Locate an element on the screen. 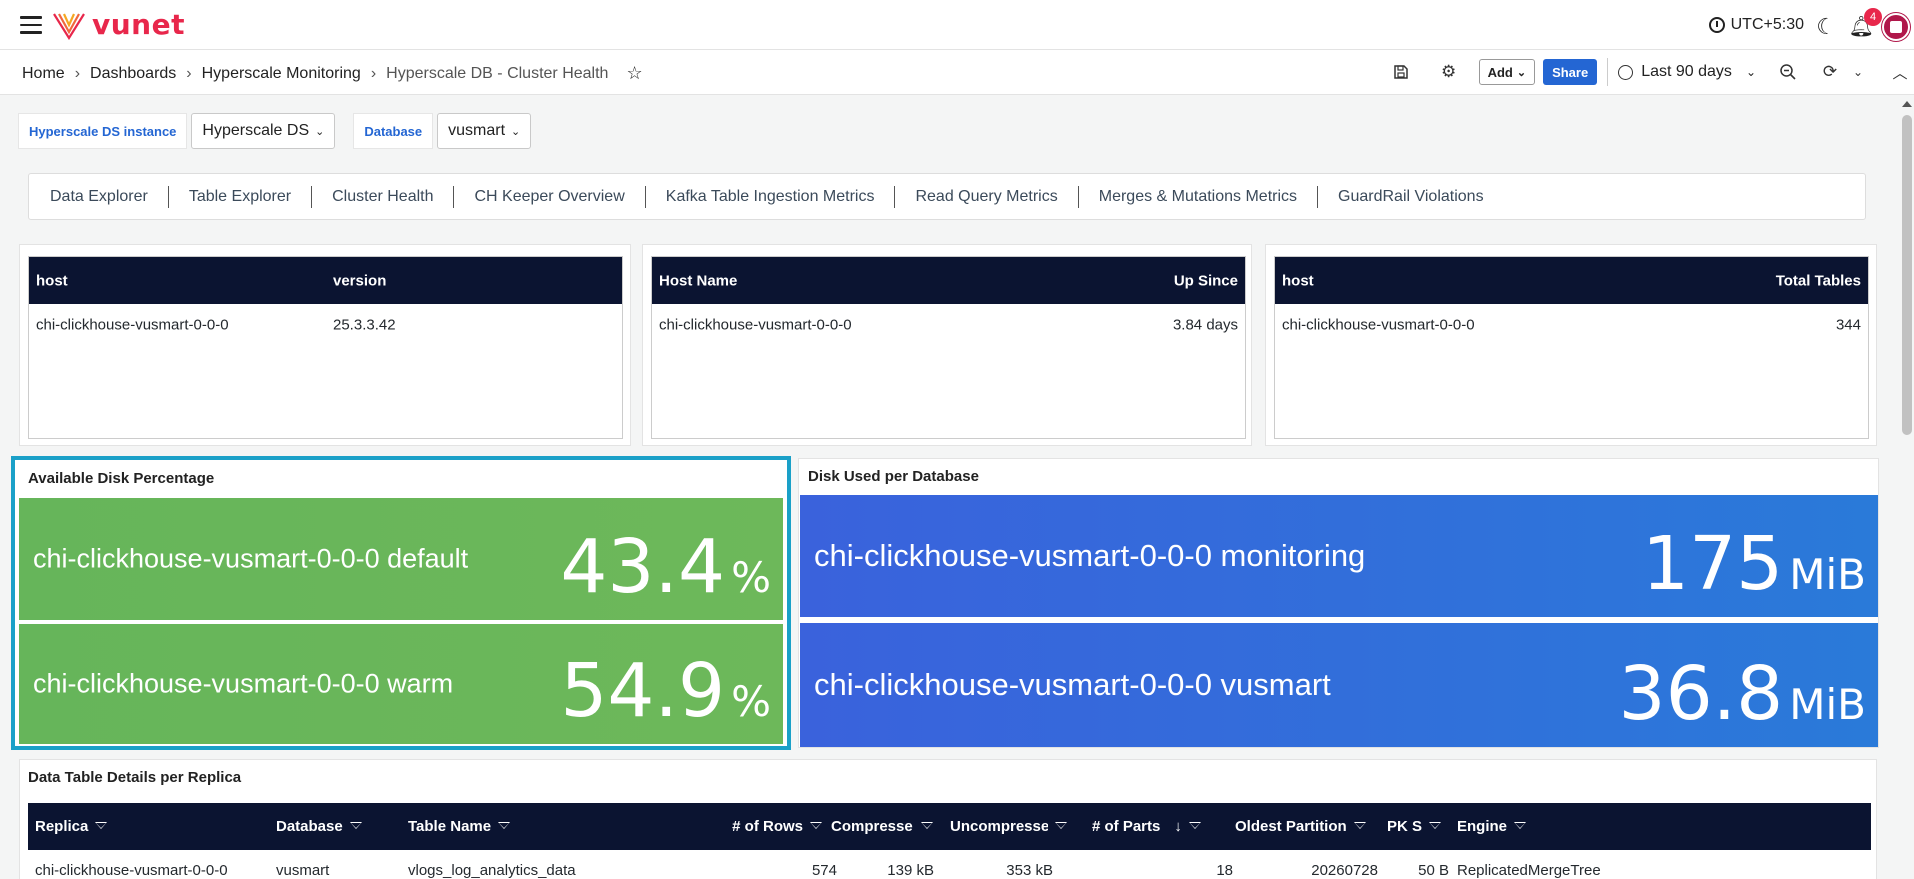  logo-icon is located at coordinates (69, 26).